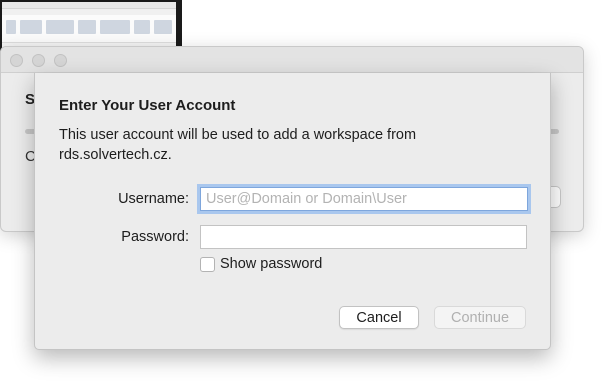  I want to click on password-input, so click(363, 237).